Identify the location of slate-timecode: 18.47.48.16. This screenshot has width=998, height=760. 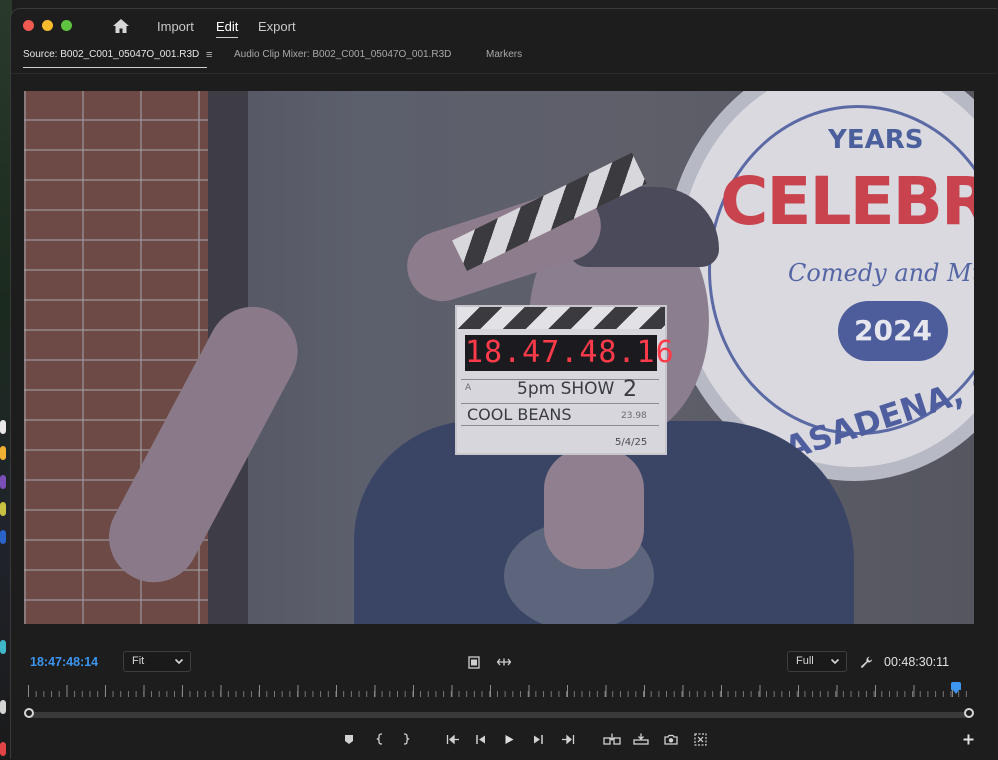
(570, 353).